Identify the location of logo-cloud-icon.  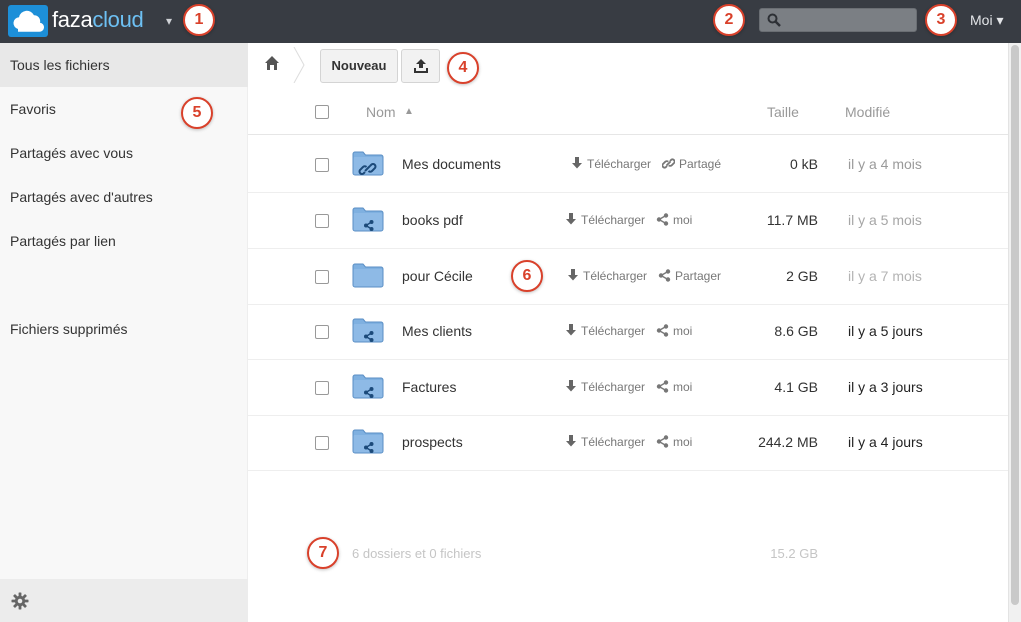
(28, 21).